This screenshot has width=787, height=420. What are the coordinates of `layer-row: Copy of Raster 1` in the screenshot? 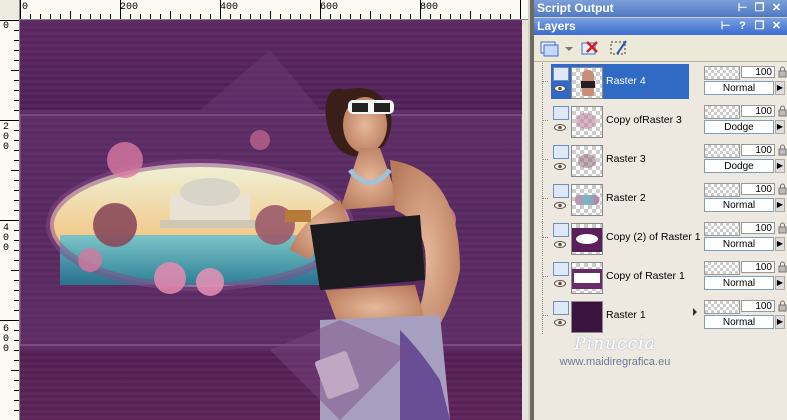 It's located at (617, 276).